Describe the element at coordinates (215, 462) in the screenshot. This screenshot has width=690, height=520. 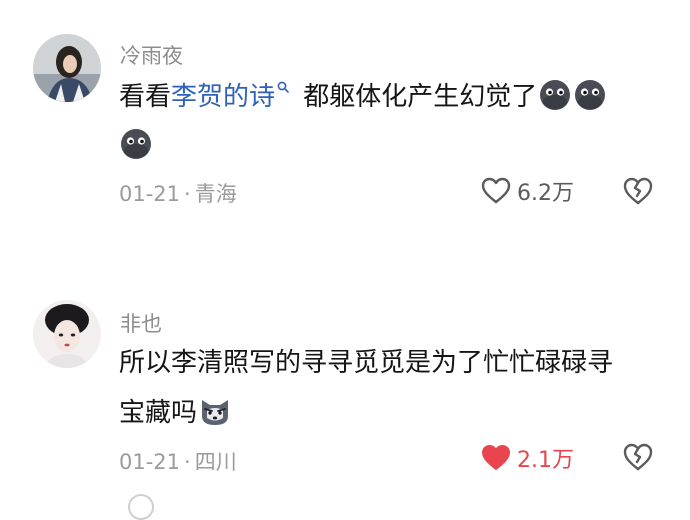
I see `comment-location: 四川` at that location.